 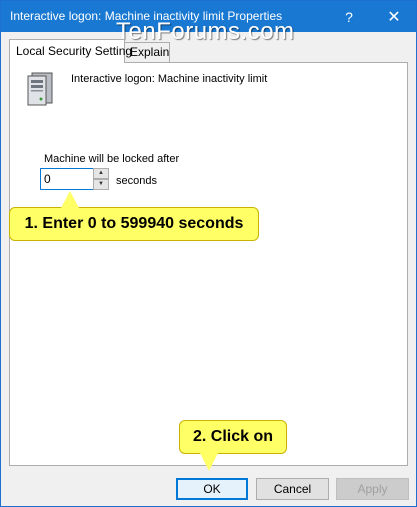 What do you see at coordinates (136, 181) in the screenshot?
I see `seconds-unit-label: seconds` at bounding box center [136, 181].